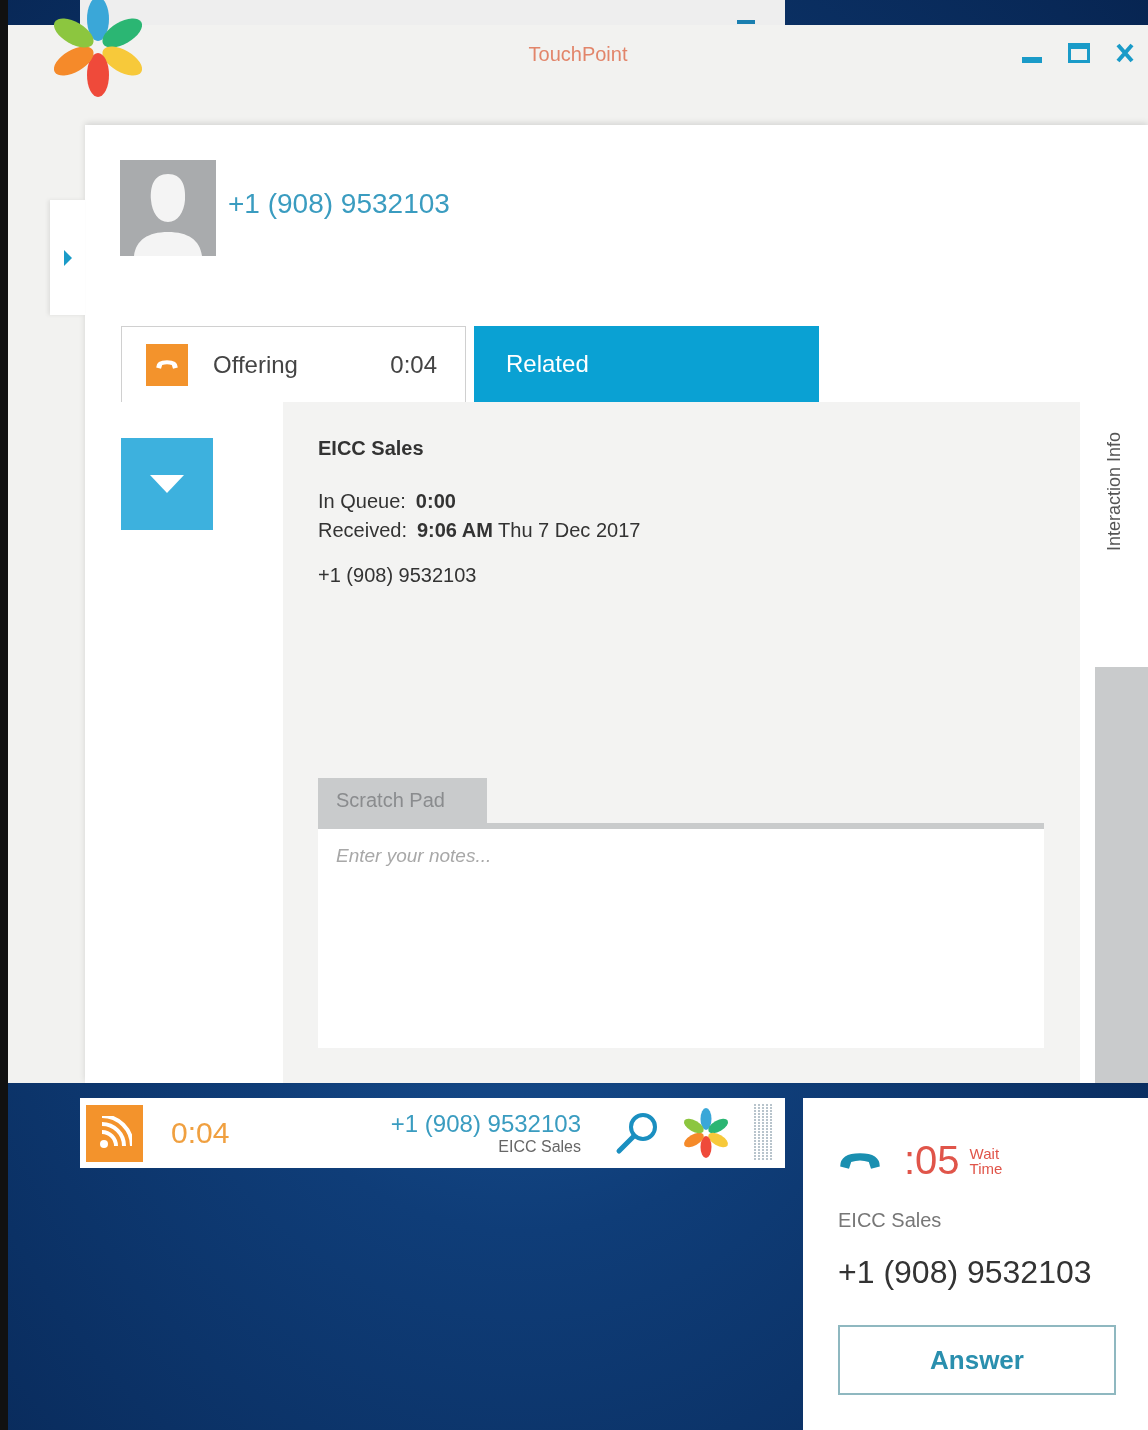  Describe the element at coordinates (1032, 59) in the screenshot. I see `minimize-button` at that location.